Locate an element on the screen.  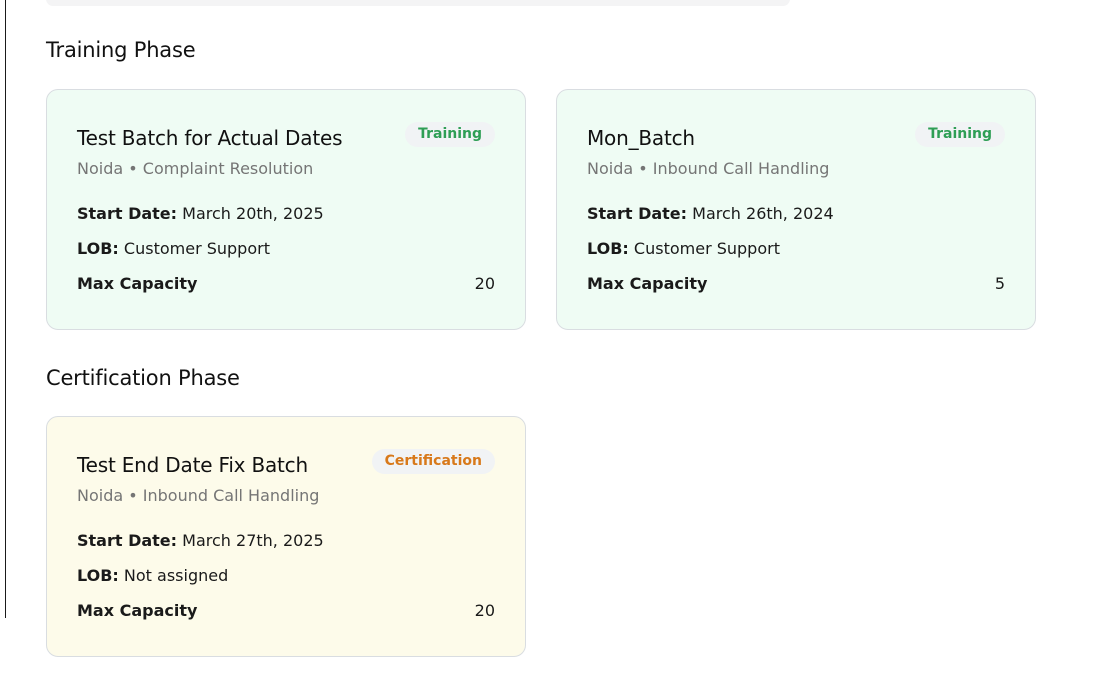
start-date-row: Start Date: March 26th, 2024 is located at coordinates (710, 213).